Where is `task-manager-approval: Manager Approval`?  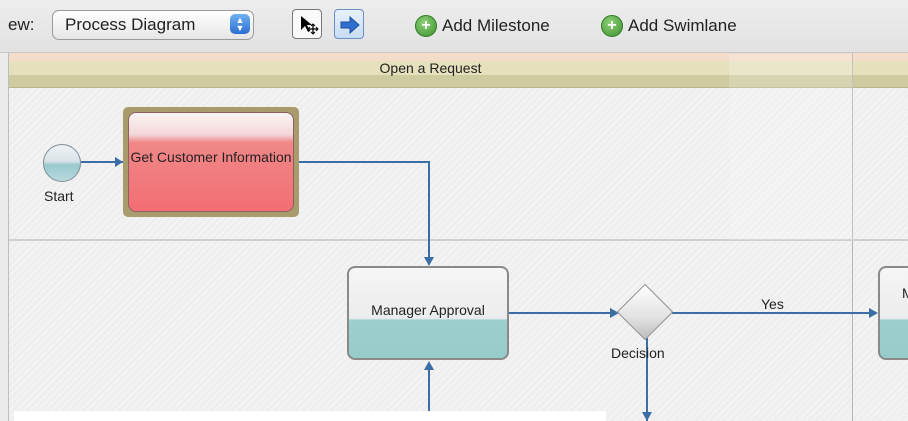 task-manager-approval: Manager Approval is located at coordinates (428, 313).